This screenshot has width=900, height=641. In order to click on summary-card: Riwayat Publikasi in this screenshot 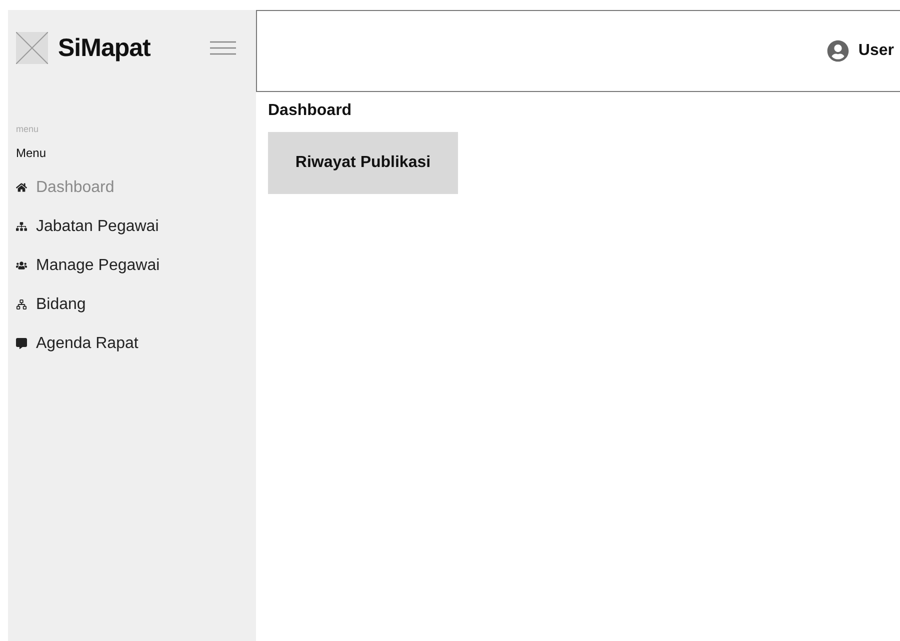, I will do `click(363, 163)`.